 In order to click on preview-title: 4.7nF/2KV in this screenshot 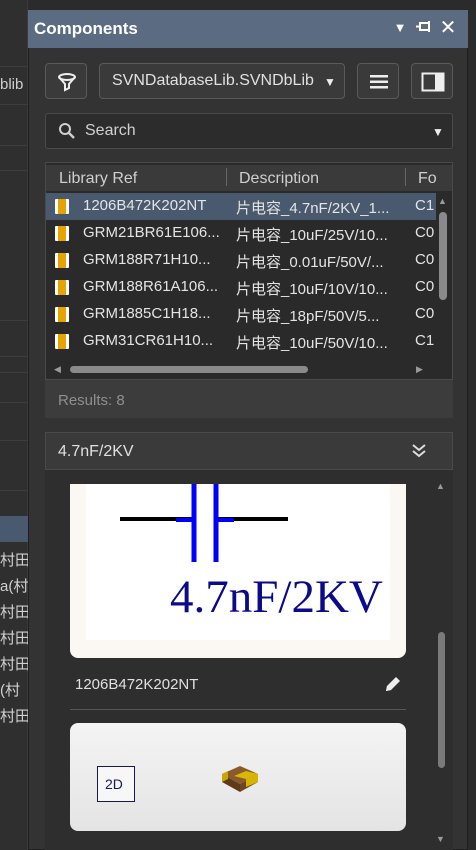, I will do `click(96, 451)`.